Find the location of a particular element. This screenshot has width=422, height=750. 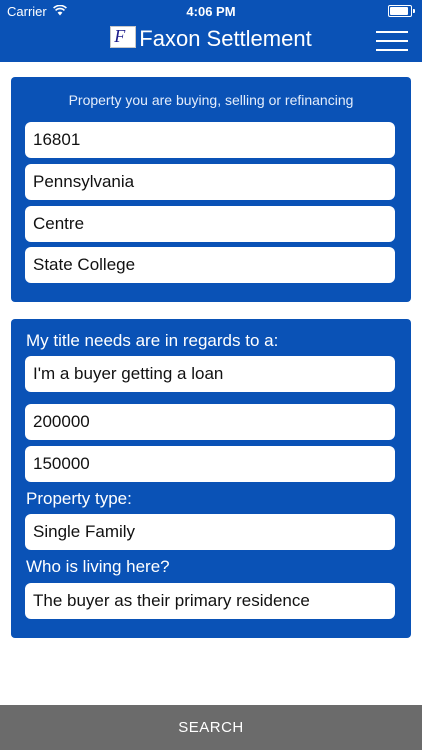

logo-letter: F is located at coordinates (120, 36).